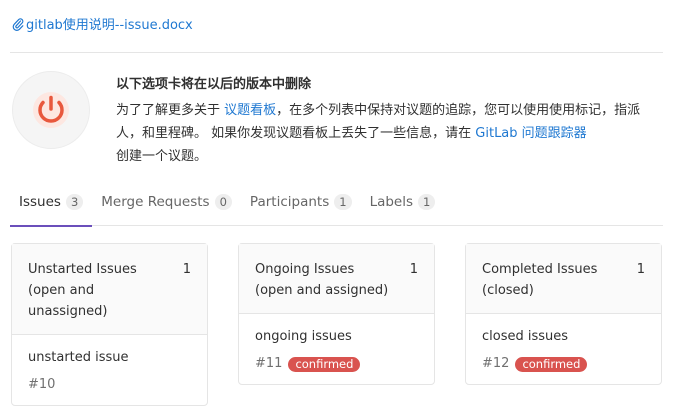  What do you see at coordinates (109, 370) in the screenshot?
I see `issue-card: unstarted issue #10` at bounding box center [109, 370].